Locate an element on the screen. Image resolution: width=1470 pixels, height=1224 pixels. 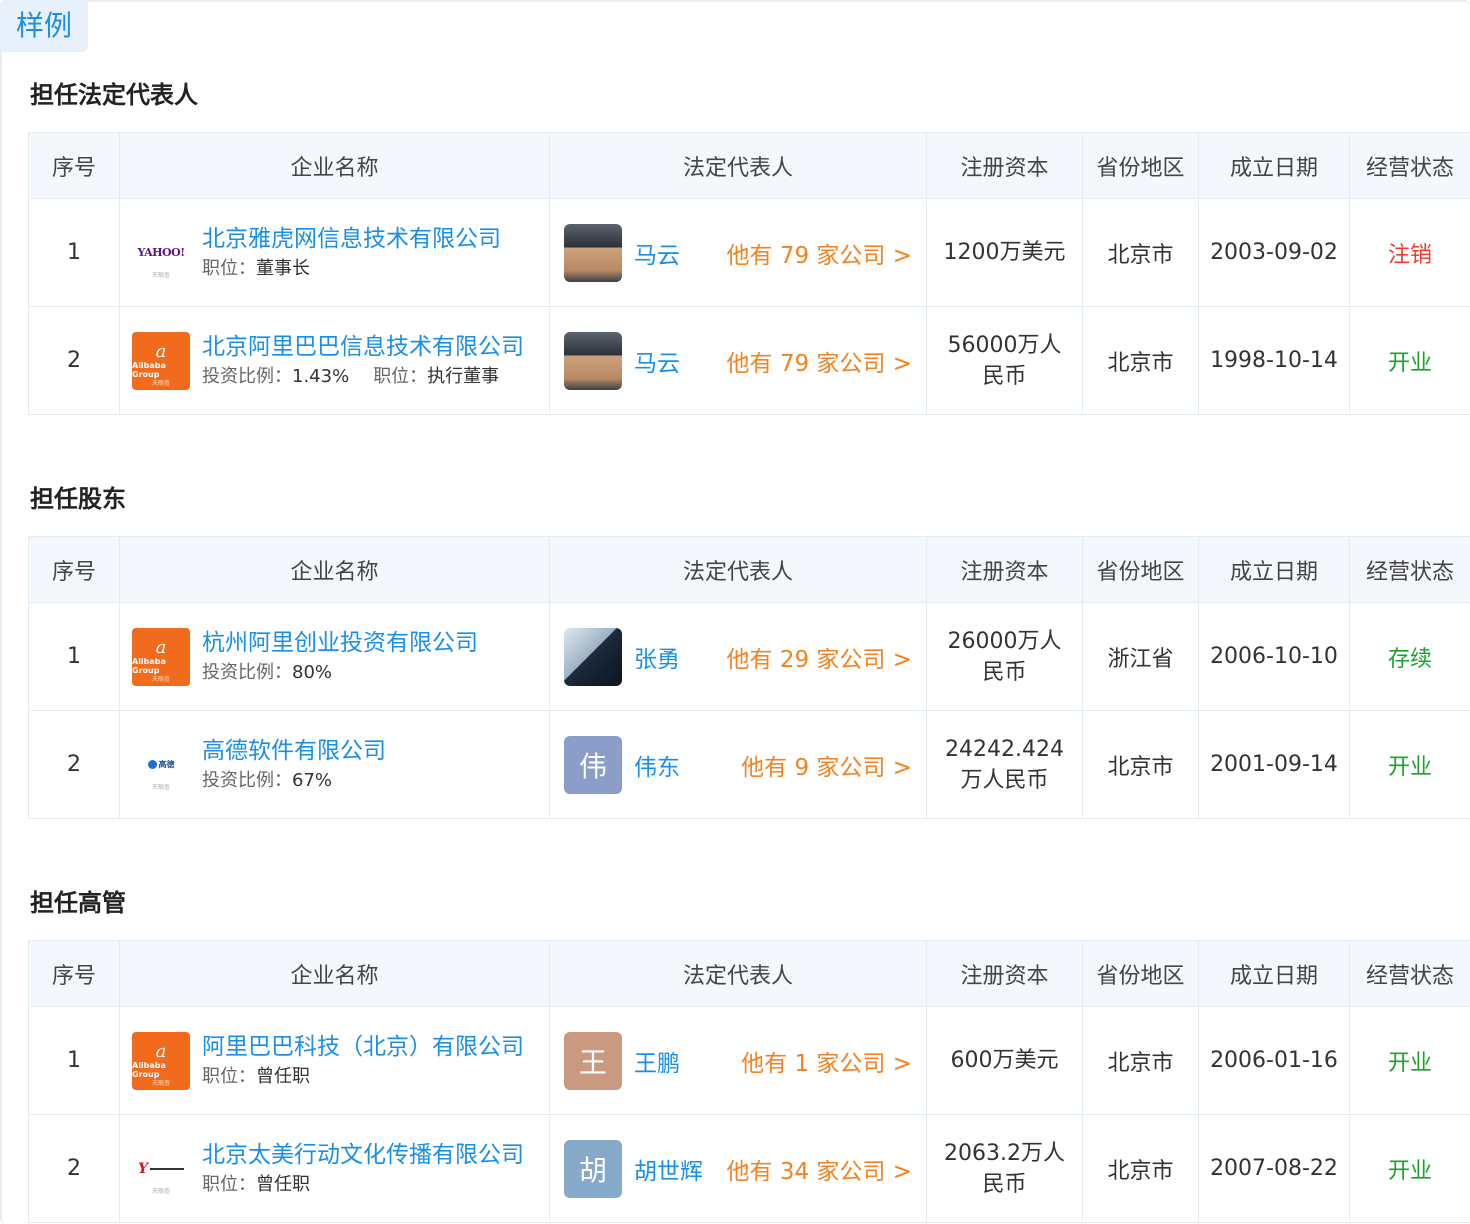
company-wrap: Y 天眼查 北京太美行动文化传播有限公司 职位：曾任职 is located at coordinates (334, 1169).